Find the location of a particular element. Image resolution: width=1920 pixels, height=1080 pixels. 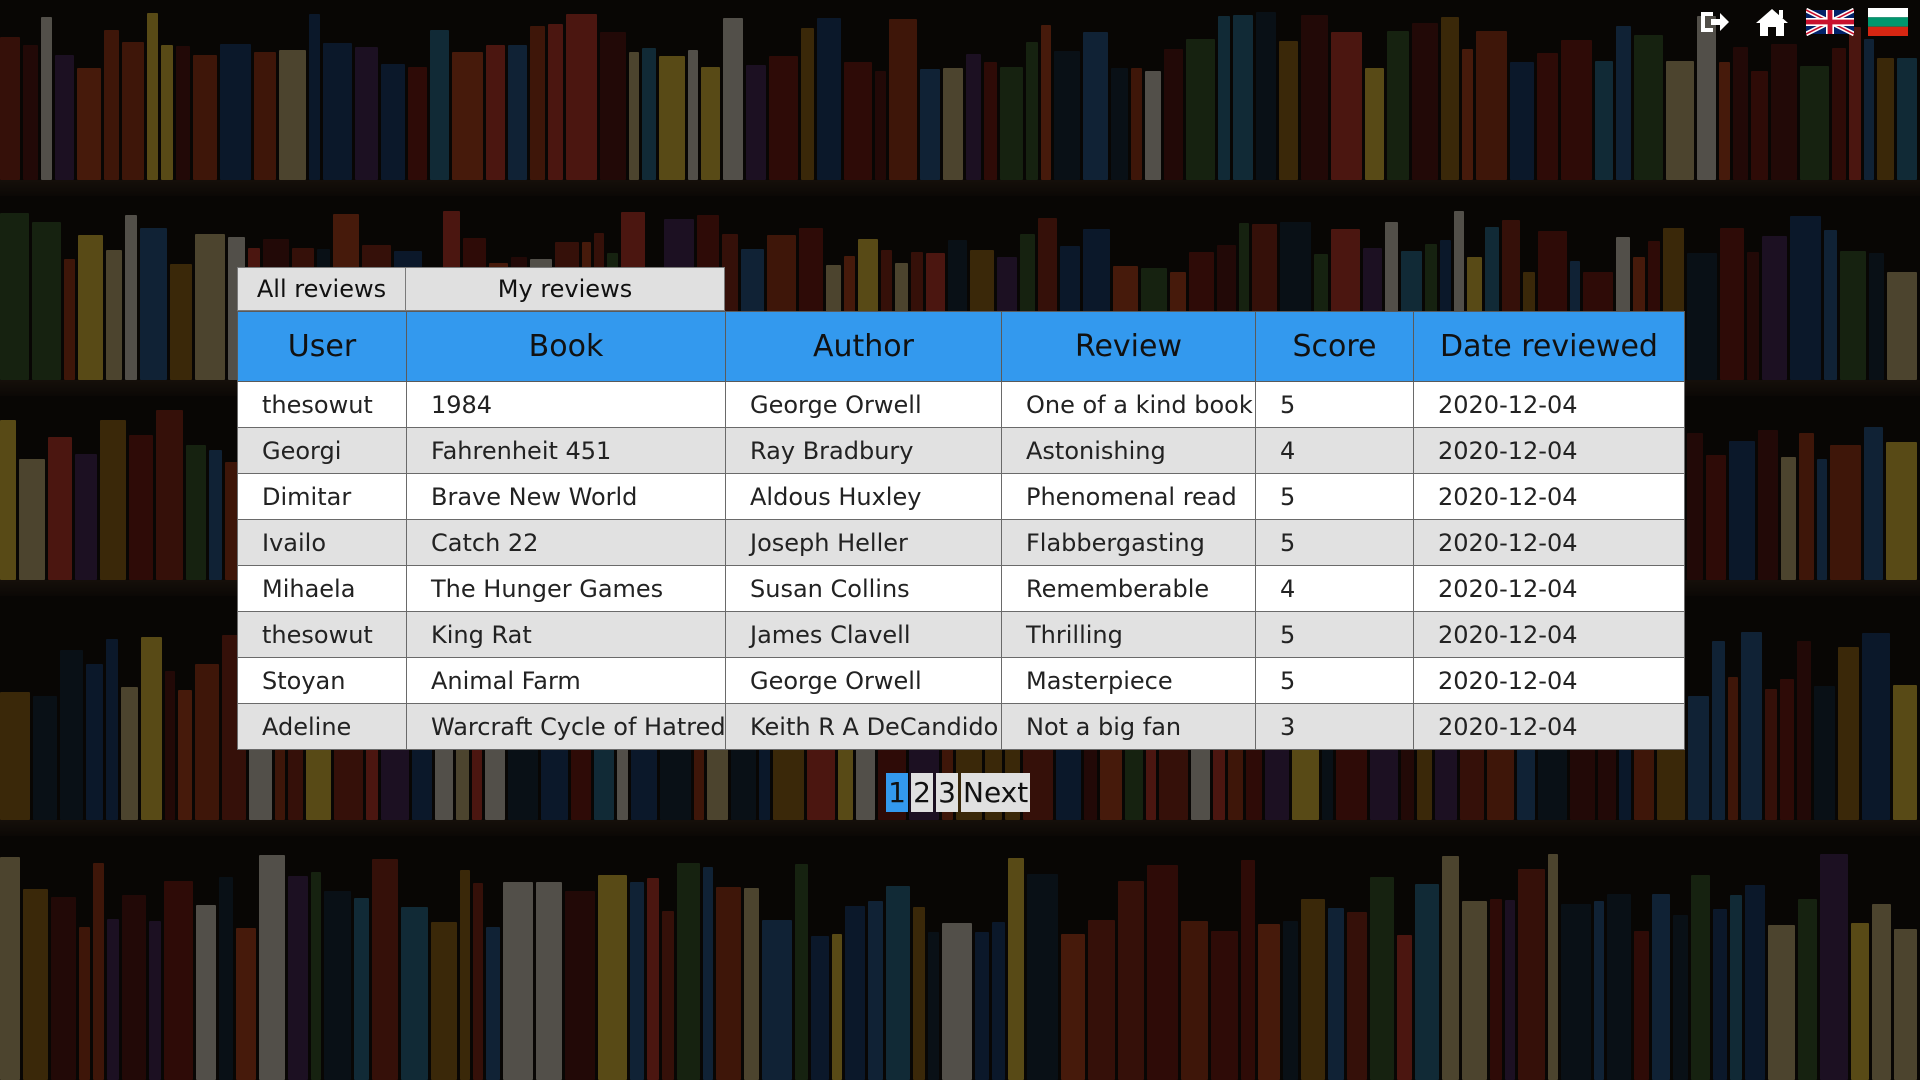

logout-icon is located at coordinates (1714, 22).